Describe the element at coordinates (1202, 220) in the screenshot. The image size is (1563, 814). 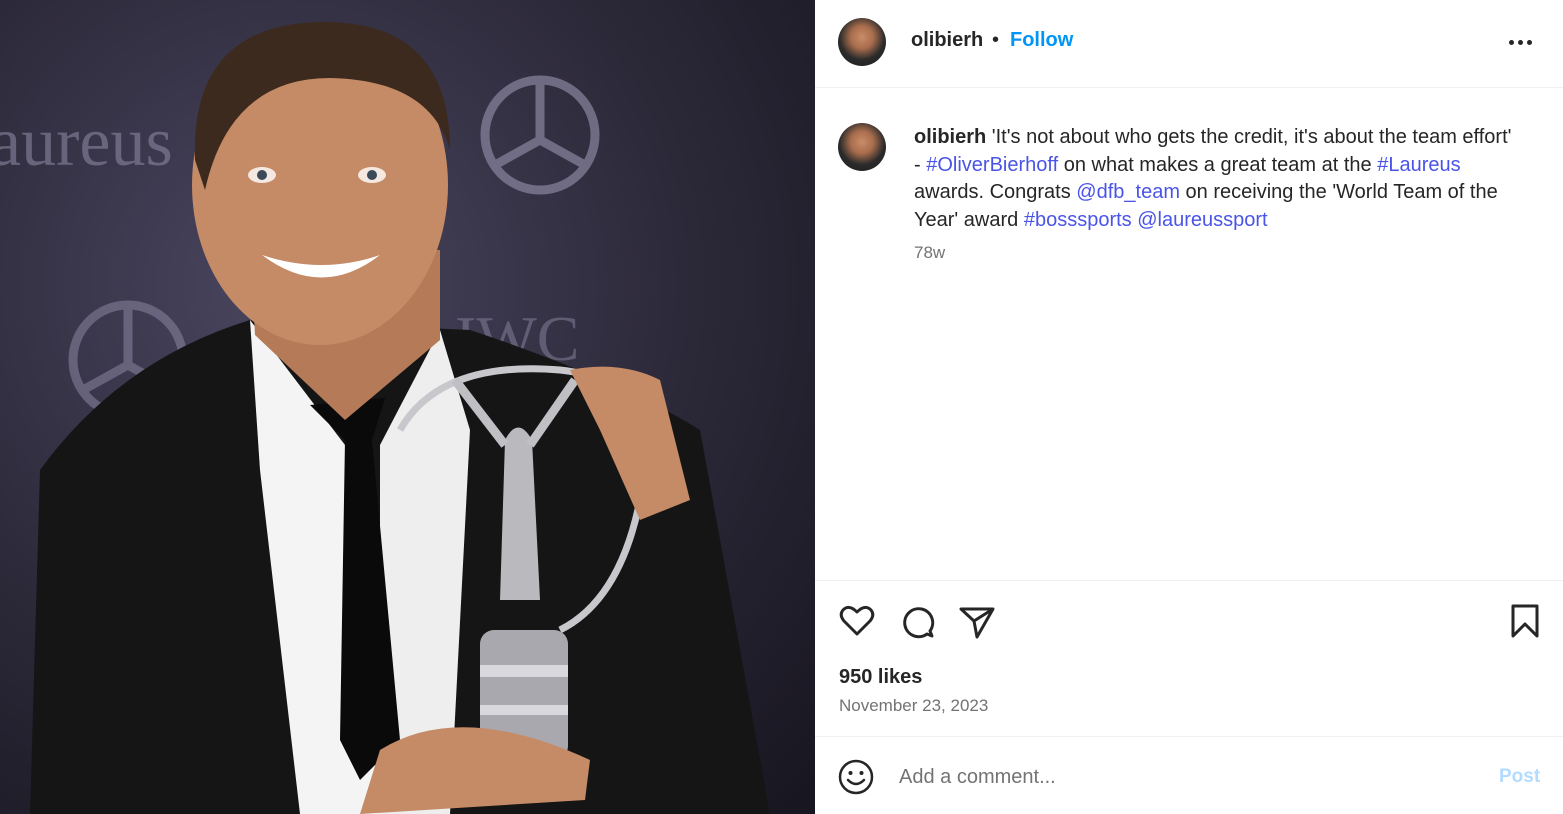
I see `mention-link: @laureussport` at that location.